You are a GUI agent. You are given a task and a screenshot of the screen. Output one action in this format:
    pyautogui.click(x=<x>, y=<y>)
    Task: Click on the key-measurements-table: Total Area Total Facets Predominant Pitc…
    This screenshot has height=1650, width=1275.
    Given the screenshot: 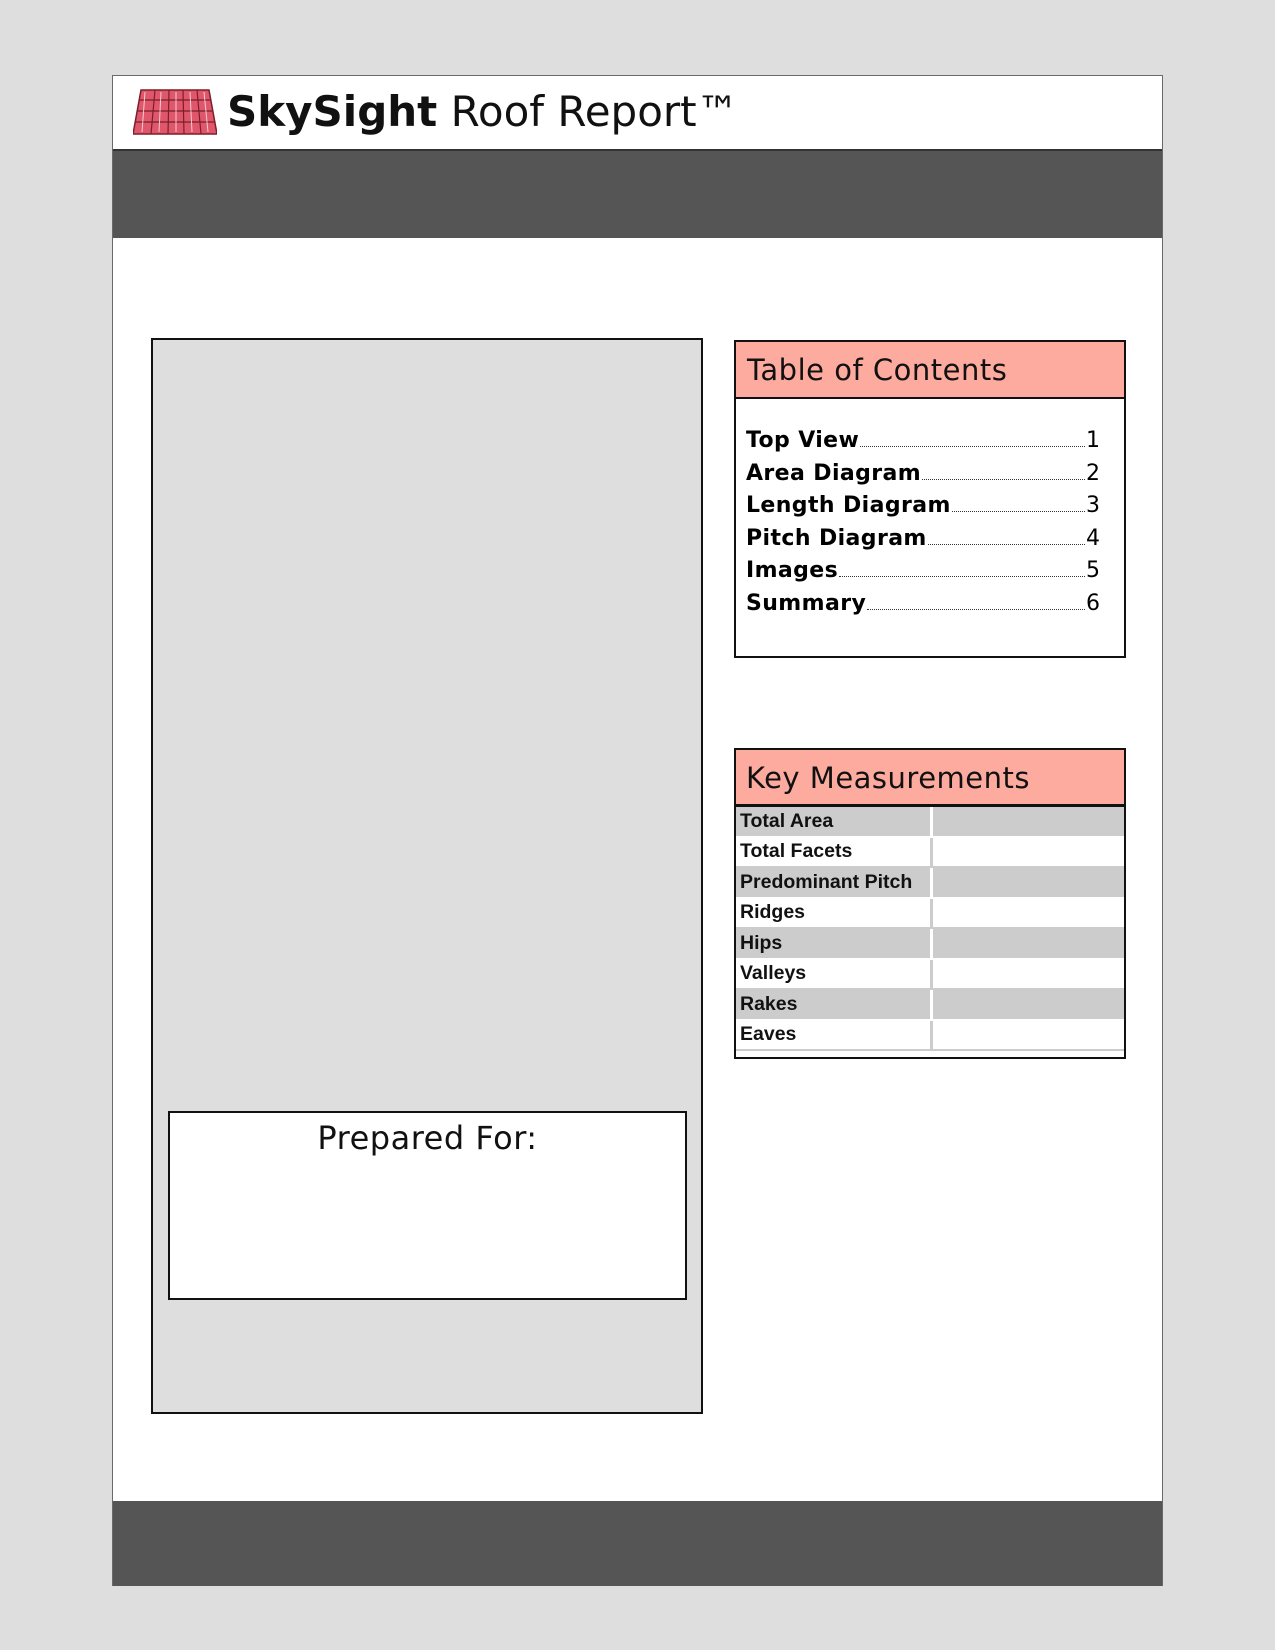 What is the action you would take?
    pyautogui.click(x=930, y=929)
    